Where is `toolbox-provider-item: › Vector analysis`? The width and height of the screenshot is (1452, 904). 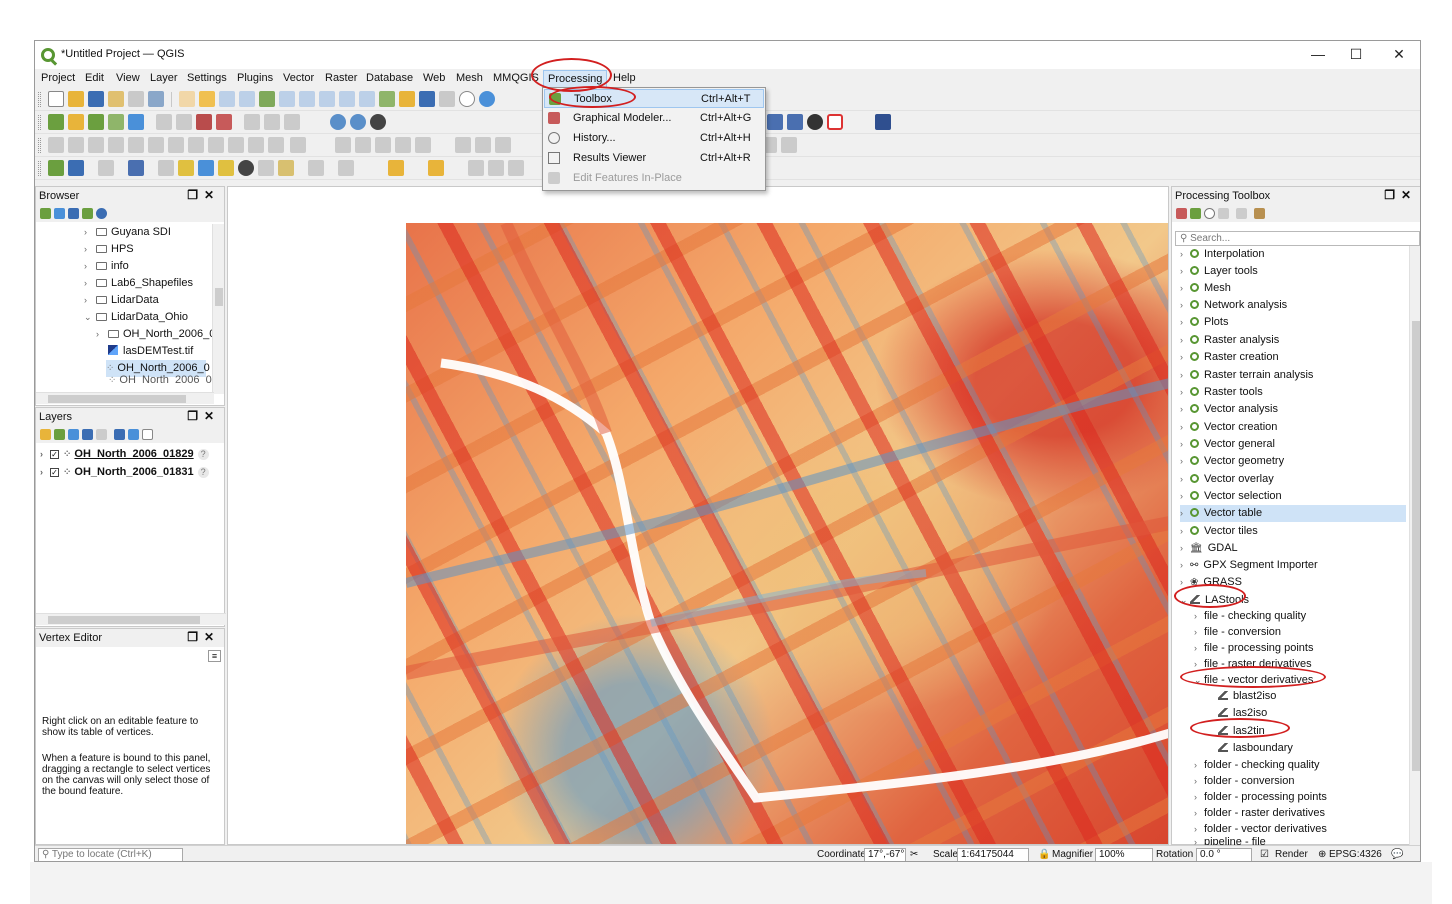 toolbox-provider-item: › Vector analysis is located at coordinates (1229, 409).